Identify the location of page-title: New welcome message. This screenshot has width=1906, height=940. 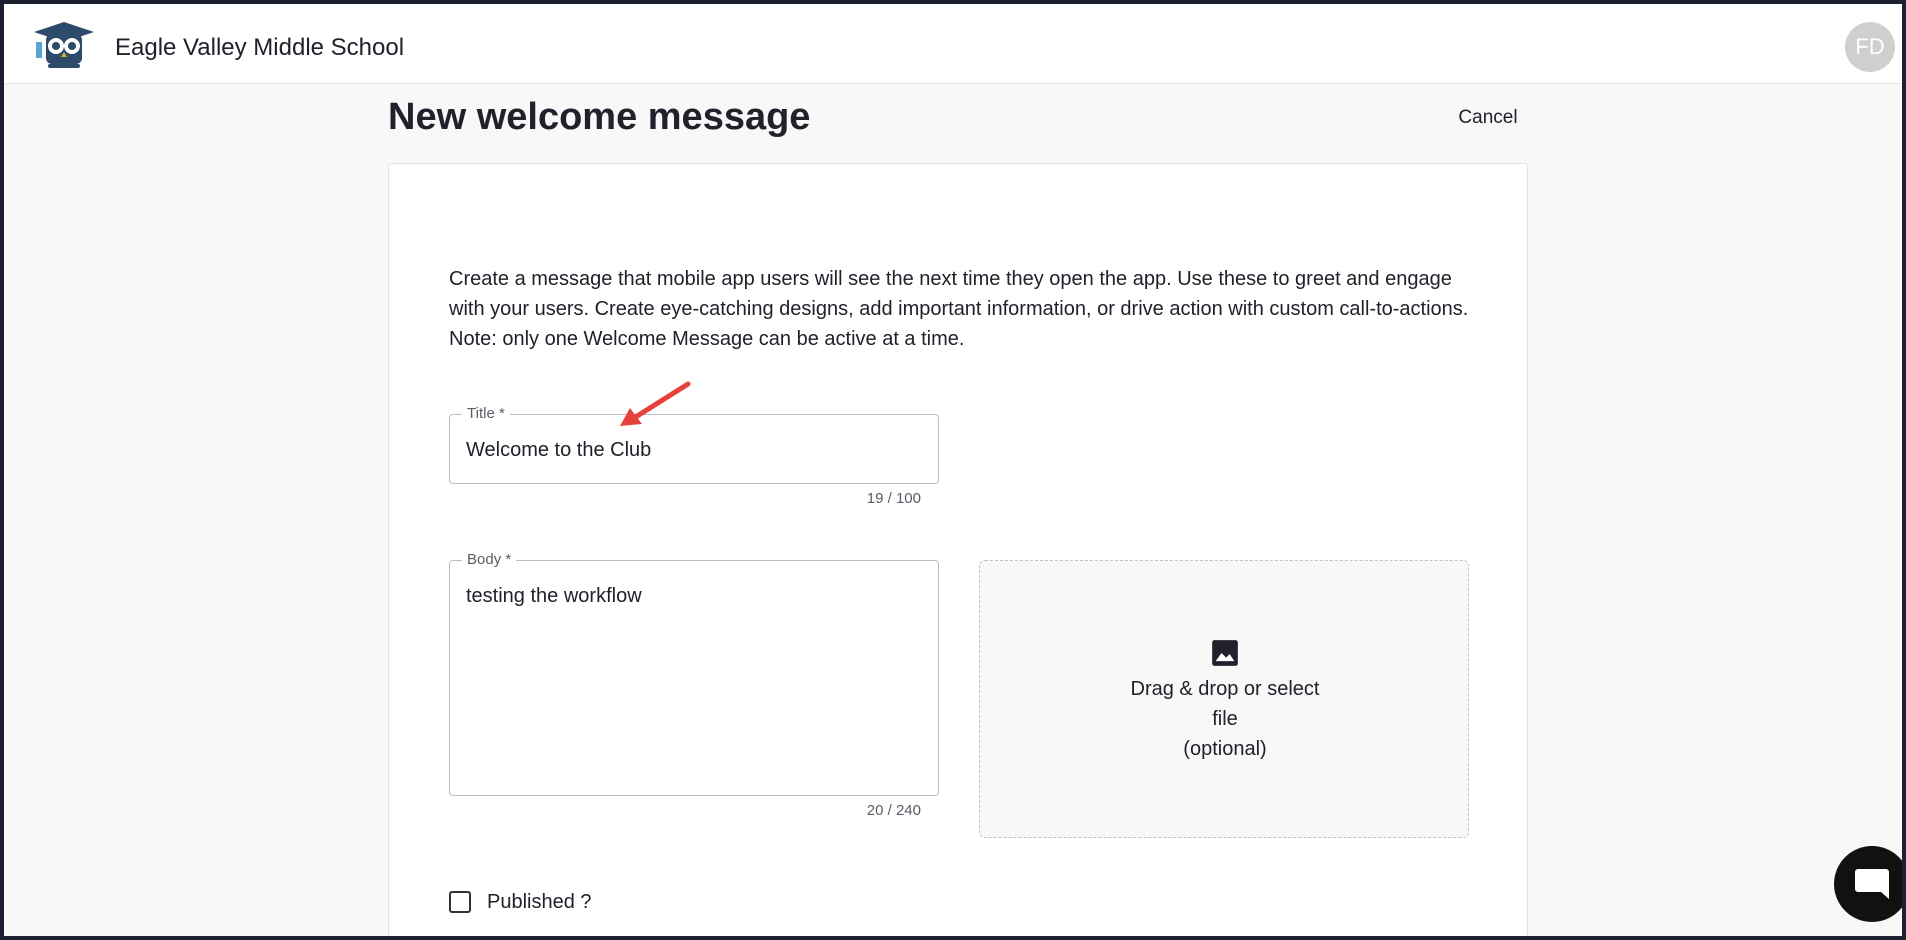
(599, 117).